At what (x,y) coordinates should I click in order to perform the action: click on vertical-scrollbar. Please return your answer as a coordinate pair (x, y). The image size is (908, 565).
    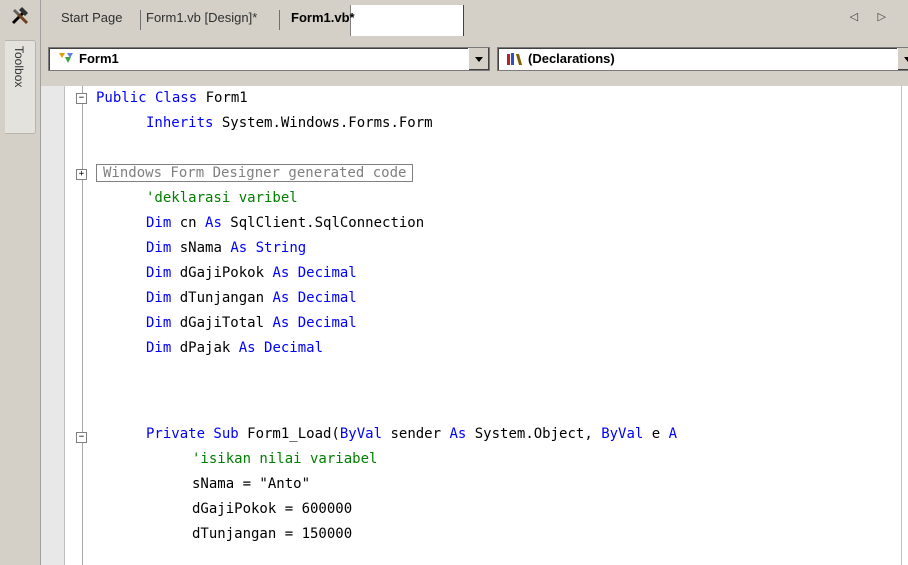
    Looking at the image, I should click on (904, 325).